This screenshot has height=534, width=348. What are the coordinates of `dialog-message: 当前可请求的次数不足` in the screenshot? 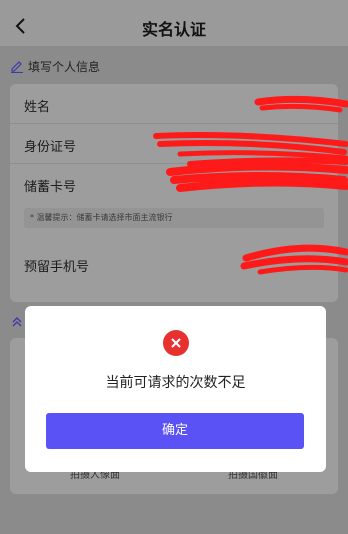 It's located at (175, 383).